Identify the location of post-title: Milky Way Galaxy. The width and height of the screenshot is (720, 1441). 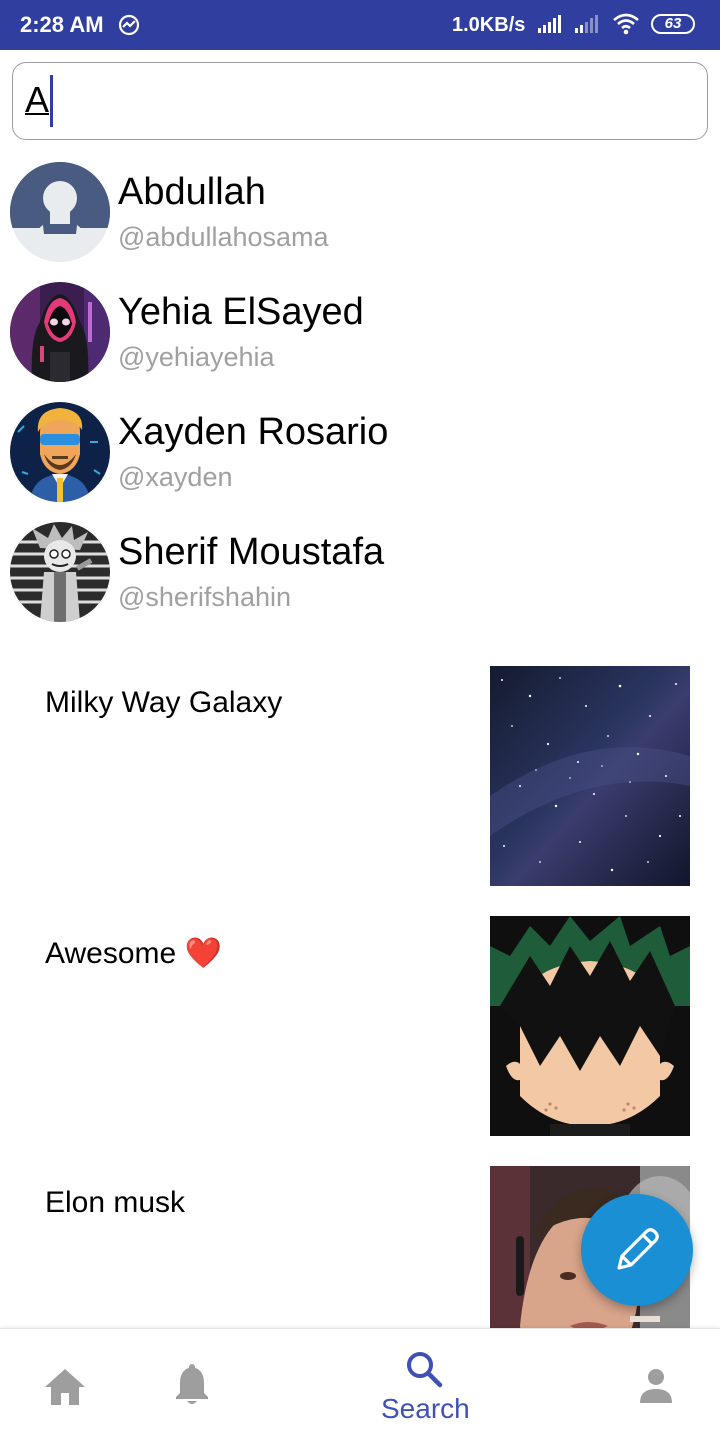
(164, 702).